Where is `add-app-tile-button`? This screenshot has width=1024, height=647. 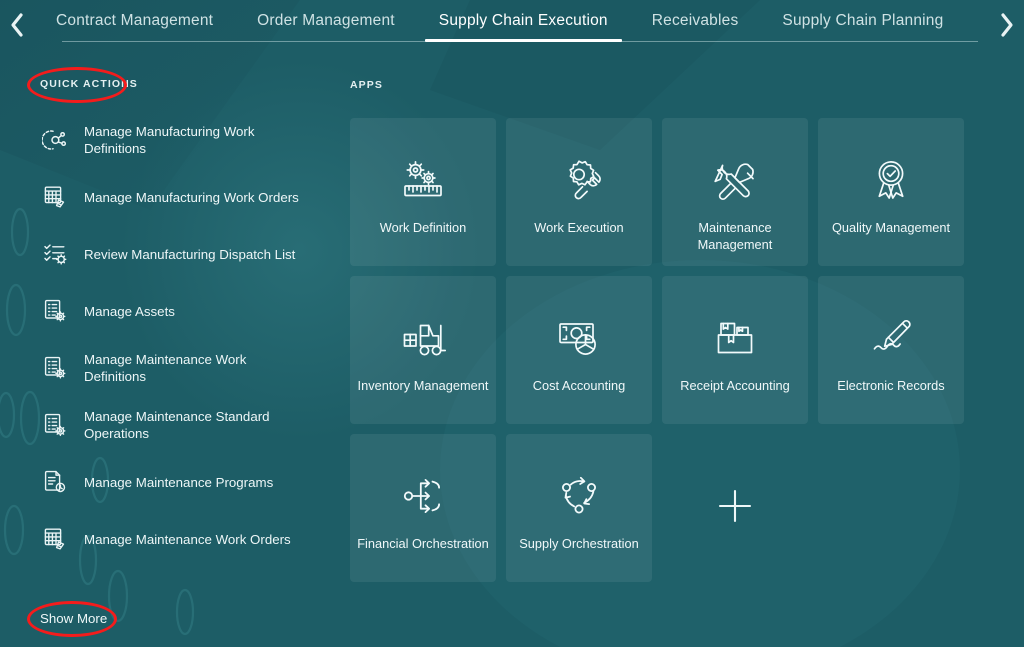 add-app-tile-button is located at coordinates (735, 508).